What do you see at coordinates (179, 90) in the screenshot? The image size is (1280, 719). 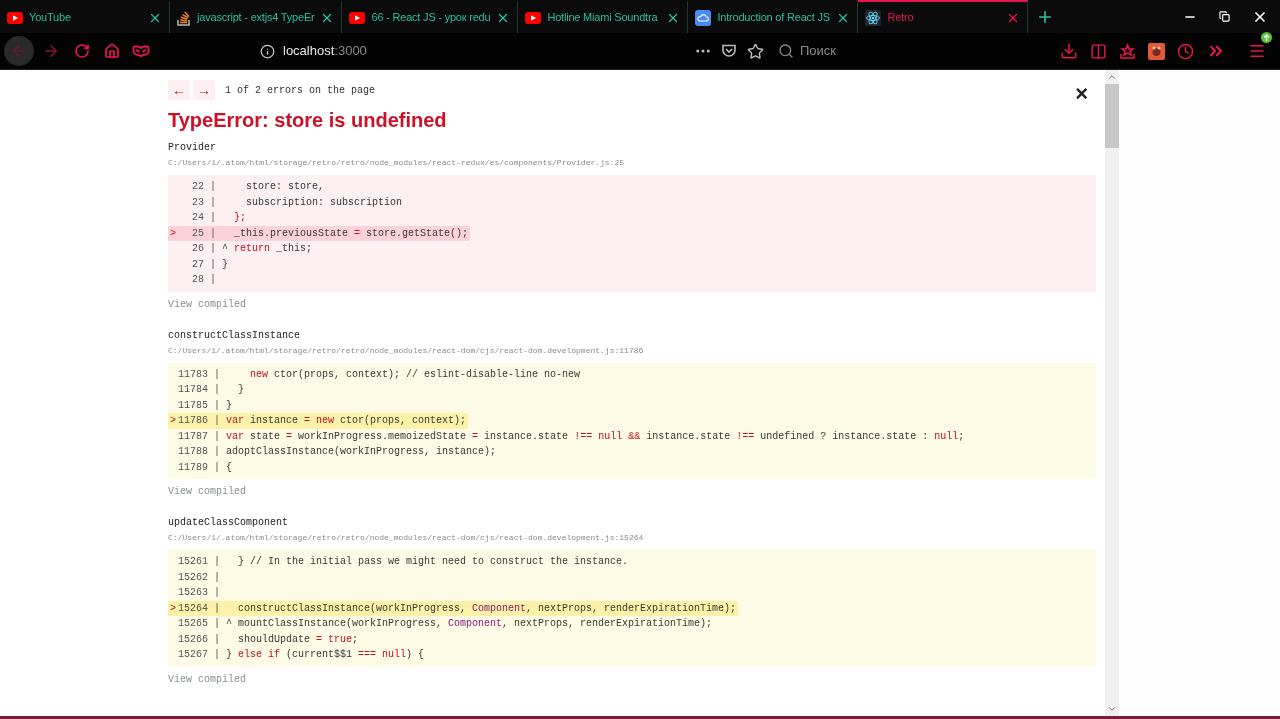 I see `previous-error-button: ←` at bounding box center [179, 90].